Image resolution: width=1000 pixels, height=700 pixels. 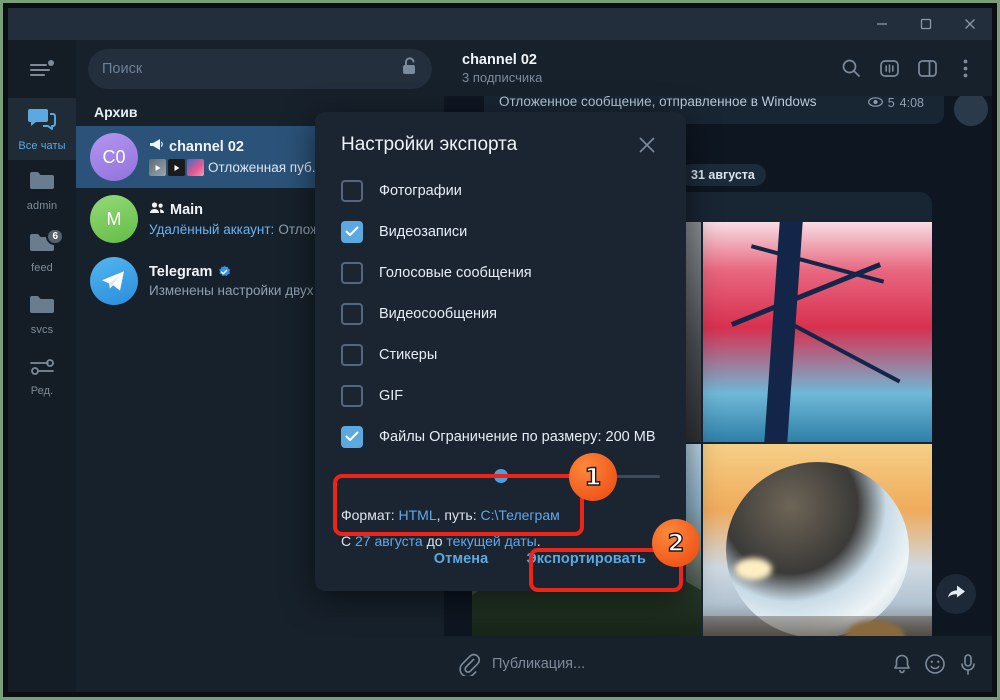 I want to click on search-input: Поиск, so click(x=260, y=69).